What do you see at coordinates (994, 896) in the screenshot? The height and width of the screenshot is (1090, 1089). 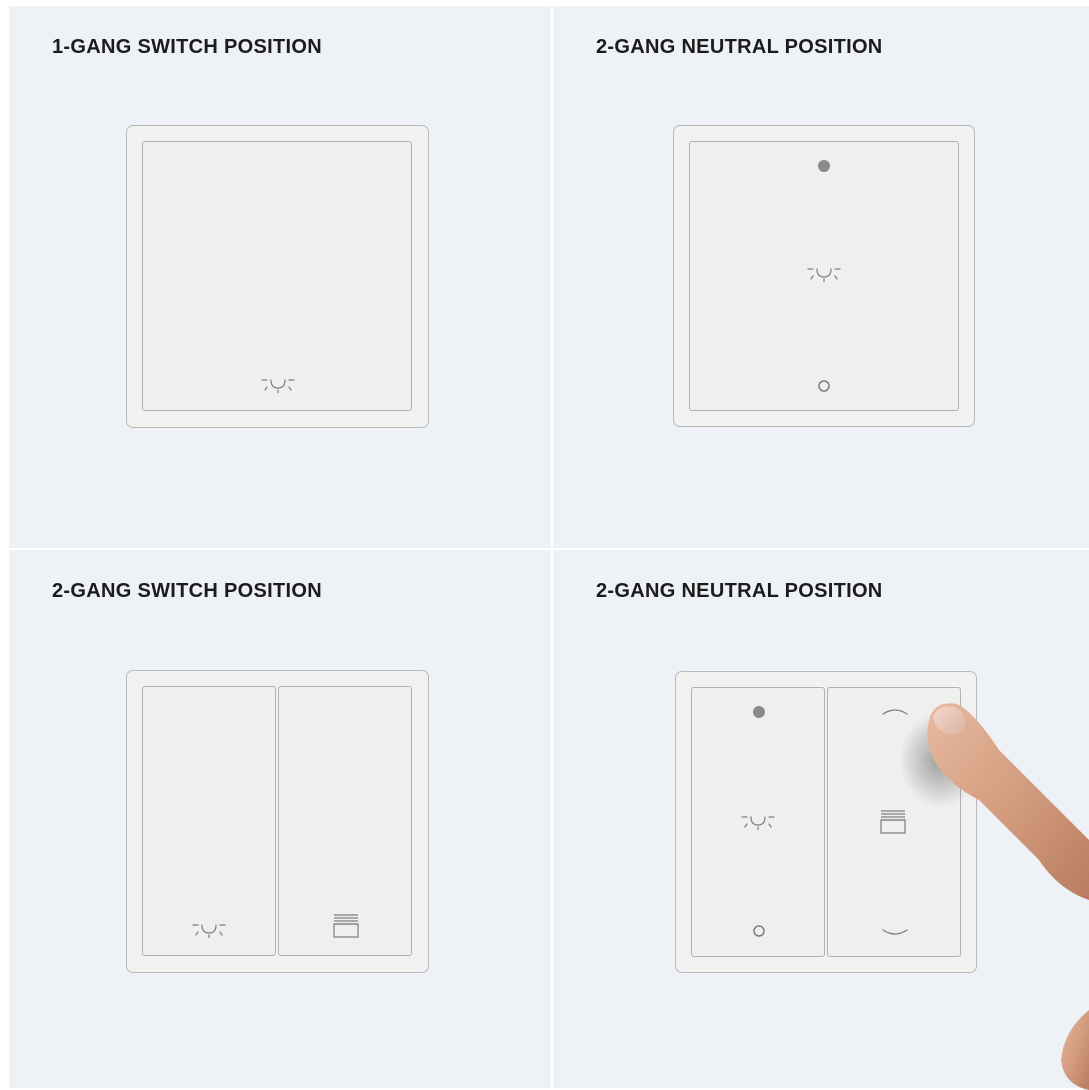 I see `finger-illustration` at bounding box center [994, 896].